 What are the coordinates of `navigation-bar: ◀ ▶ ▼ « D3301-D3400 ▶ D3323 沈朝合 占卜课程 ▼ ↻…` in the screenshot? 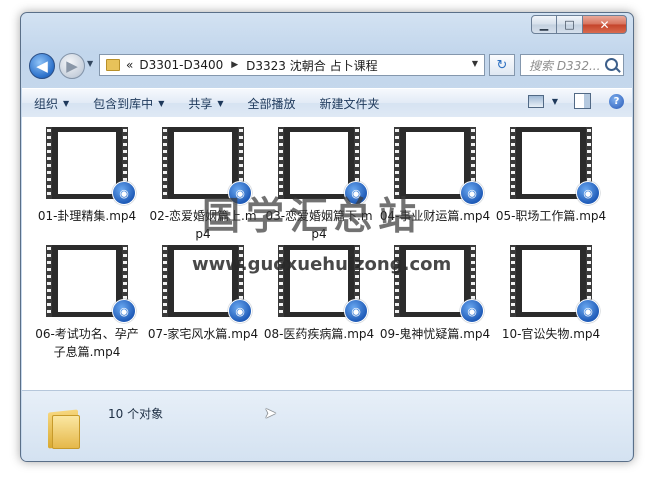 It's located at (327, 66).